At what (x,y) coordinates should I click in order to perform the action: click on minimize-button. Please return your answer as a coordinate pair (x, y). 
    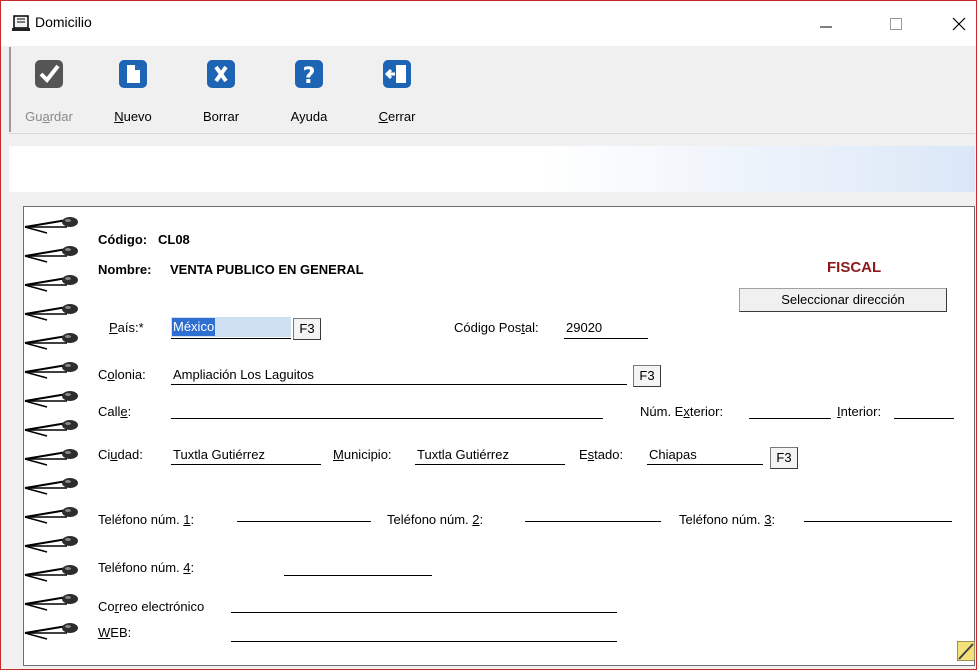
    Looking at the image, I should click on (826, 23).